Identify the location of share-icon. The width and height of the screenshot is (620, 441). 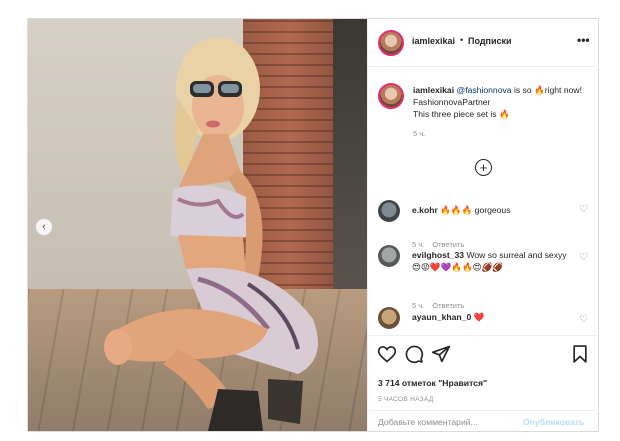
(441, 354).